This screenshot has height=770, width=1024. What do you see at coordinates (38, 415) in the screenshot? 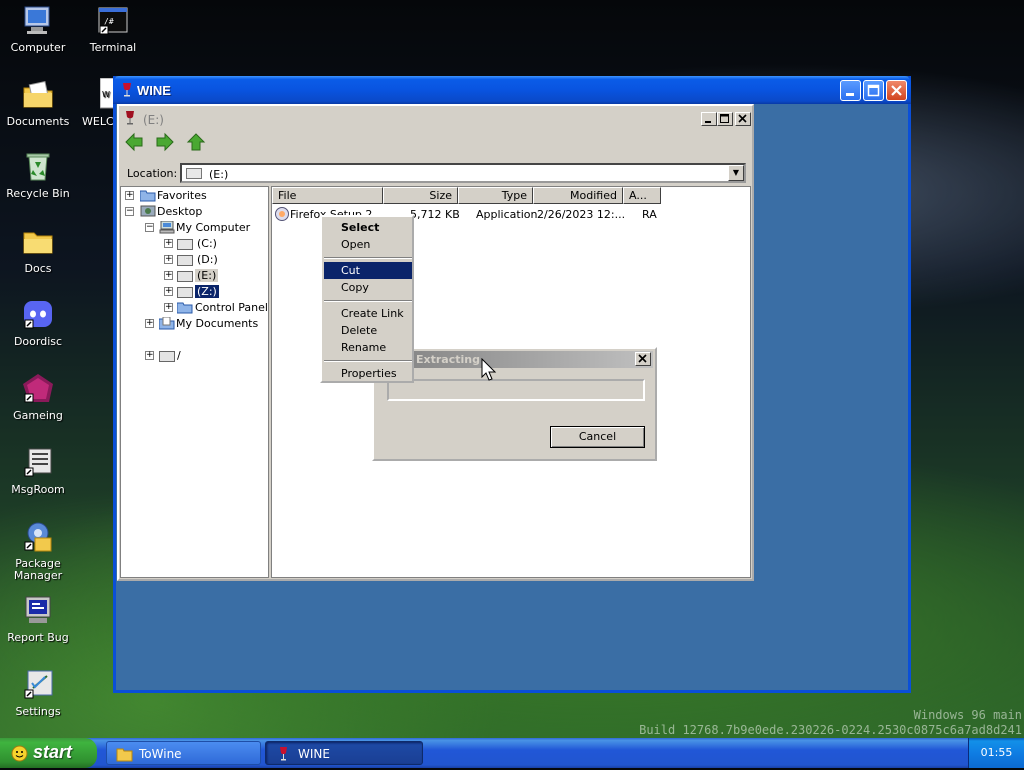
I see `desktop-icon-label: Gameing` at bounding box center [38, 415].